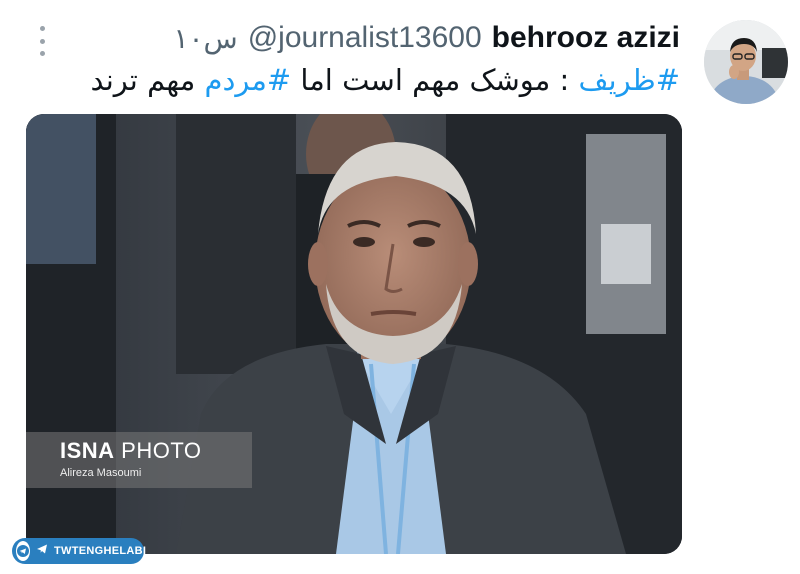 Image resolution: width=800 pixels, height=574 pixels. I want to click on hashtag-zarif: #ظریف, so click(629, 80).